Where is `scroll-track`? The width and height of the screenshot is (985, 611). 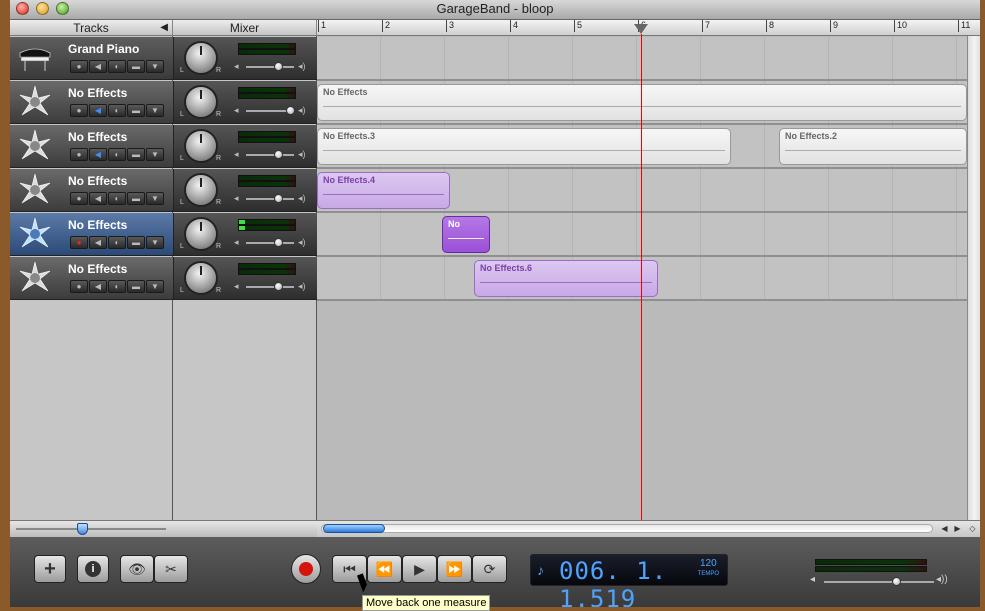 scroll-track is located at coordinates (627, 528).